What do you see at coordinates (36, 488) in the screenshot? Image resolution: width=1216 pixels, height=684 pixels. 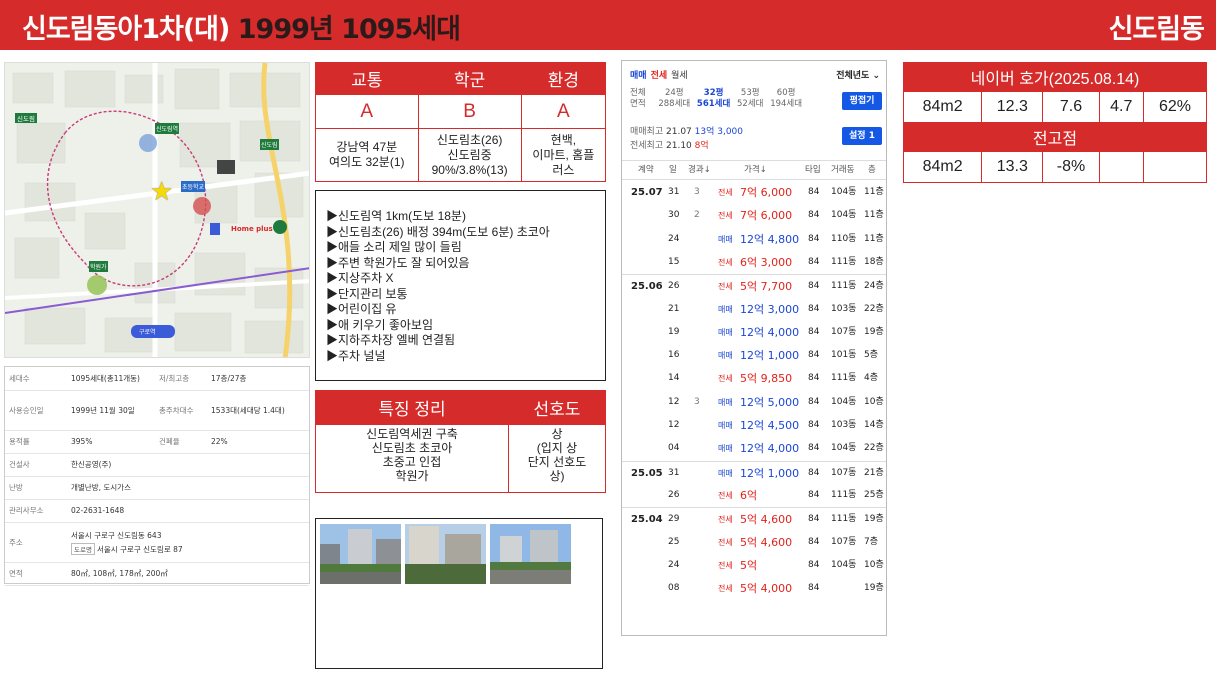 I see `info-key: 난방` at bounding box center [36, 488].